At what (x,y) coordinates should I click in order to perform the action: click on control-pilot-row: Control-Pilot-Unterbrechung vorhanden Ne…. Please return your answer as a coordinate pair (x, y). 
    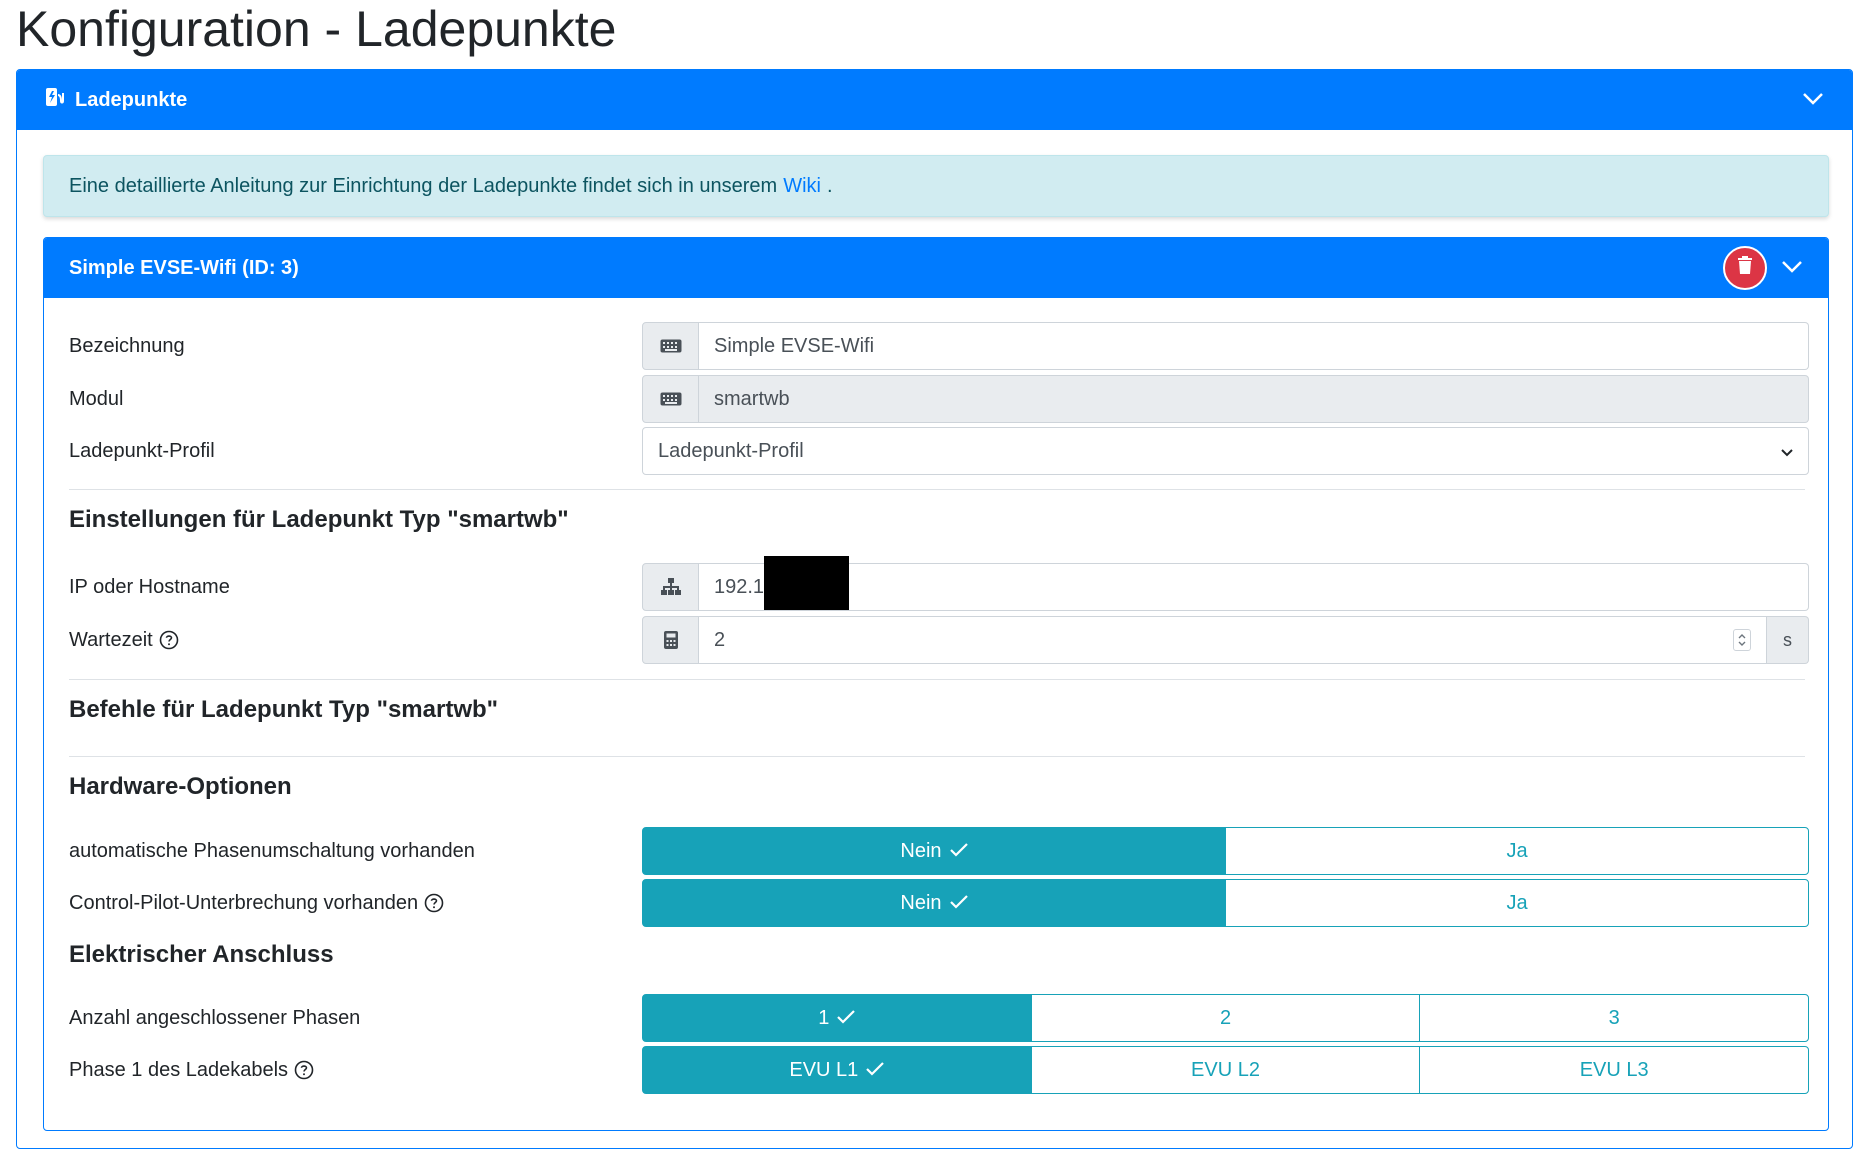
    Looking at the image, I should click on (939, 903).